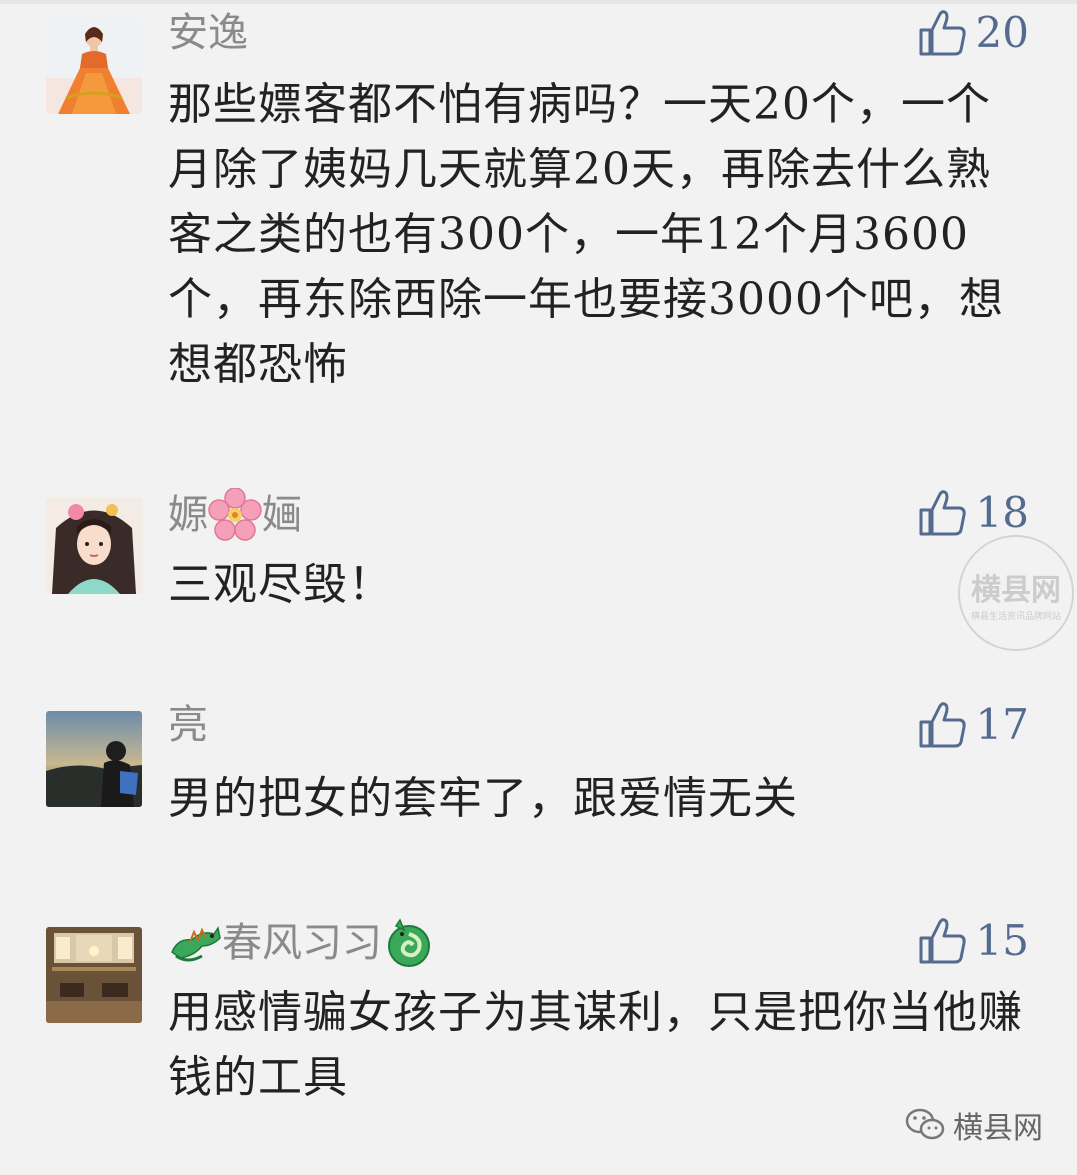 This screenshot has height=1175, width=1077. Describe the element at coordinates (208, 33) in the screenshot. I see `username: 安逸` at that location.